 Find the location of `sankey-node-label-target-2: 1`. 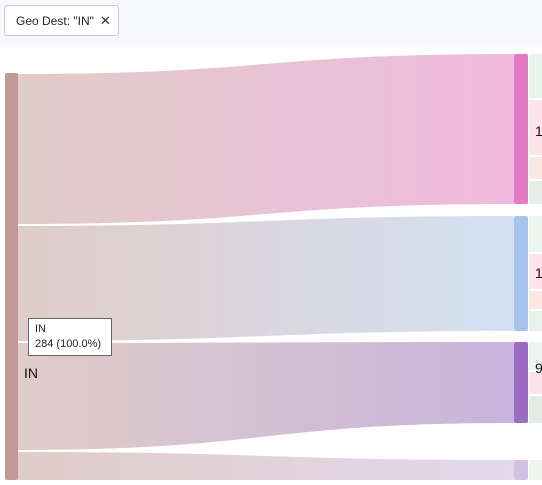

sankey-node-label-target-2: 1 is located at coordinates (538, 273).